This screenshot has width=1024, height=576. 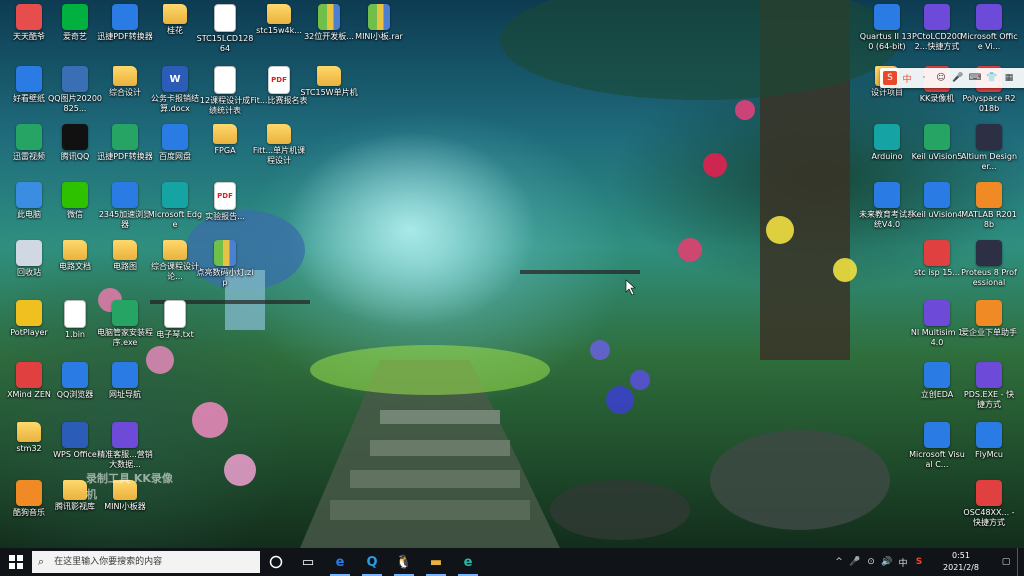 What do you see at coordinates (225, 80) in the screenshot?
I see `sheet-icon` at bounding box center [225, 80].